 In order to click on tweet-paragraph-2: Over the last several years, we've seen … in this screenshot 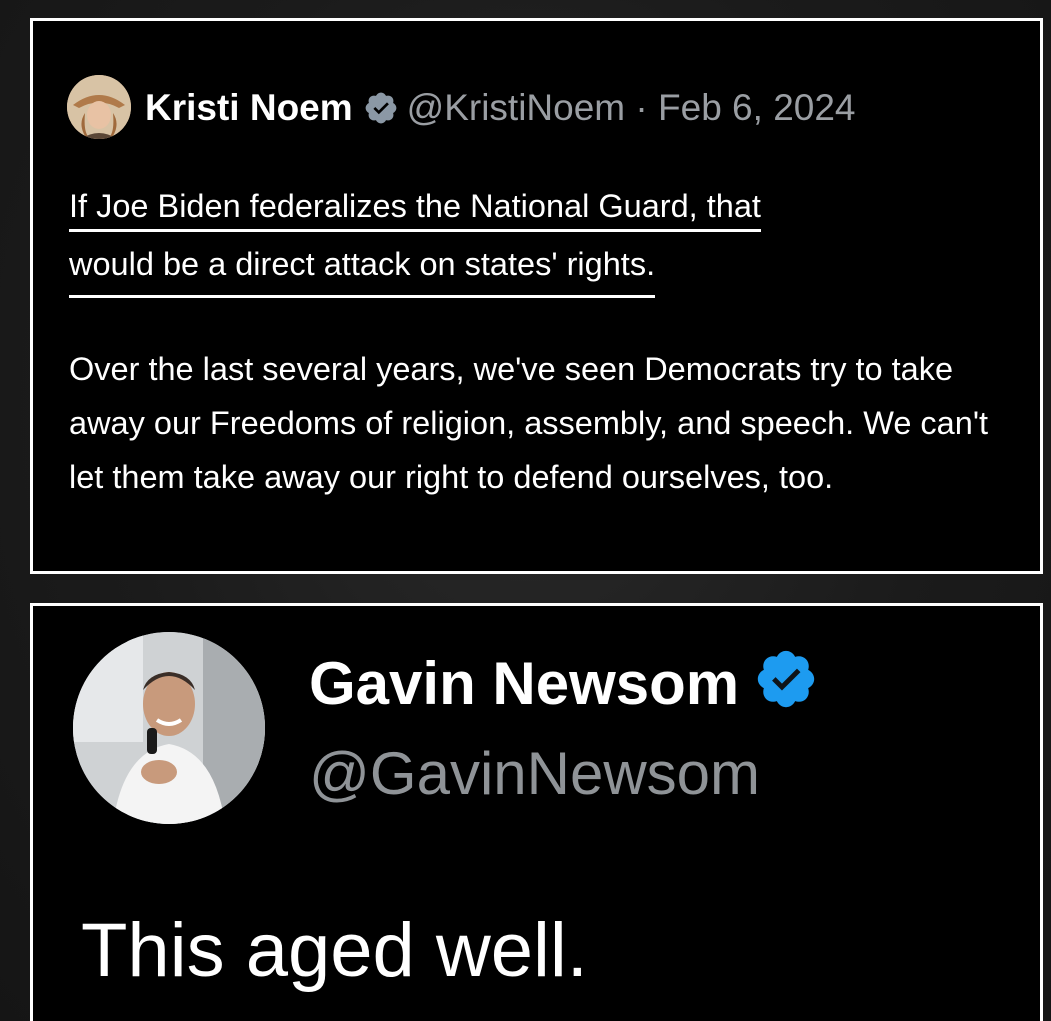, I will do `click(529, 423)`.